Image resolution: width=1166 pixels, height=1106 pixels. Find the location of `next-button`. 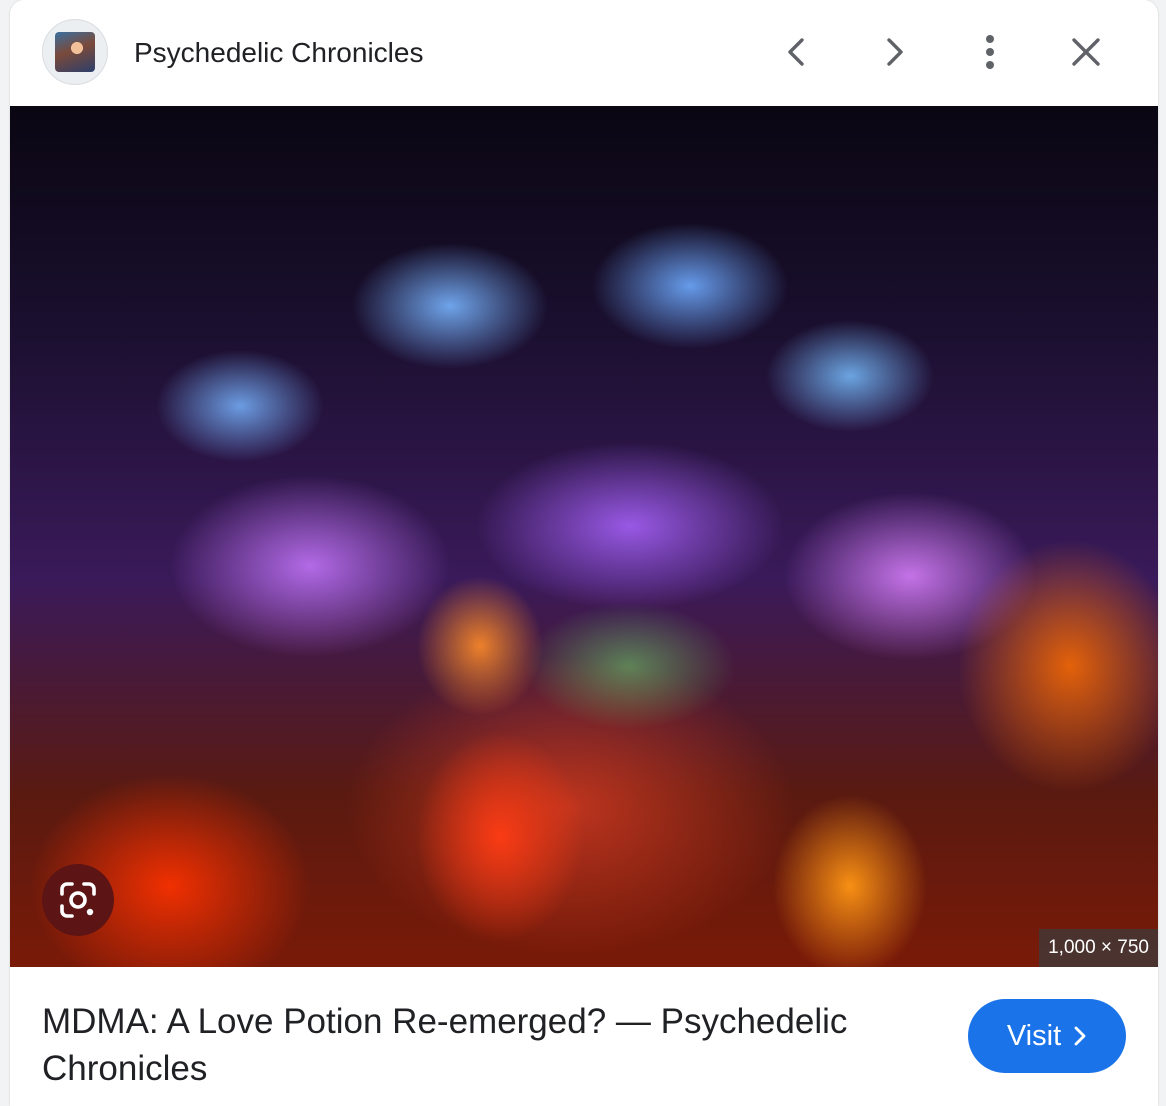

next-button is located at coordinates (894, 52).